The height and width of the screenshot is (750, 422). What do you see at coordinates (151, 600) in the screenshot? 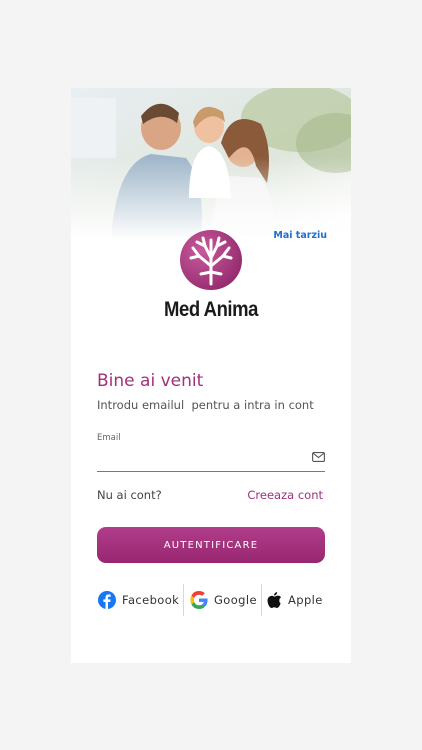
I see `facebook-label: Facebook` at bounding box center [151, 600].